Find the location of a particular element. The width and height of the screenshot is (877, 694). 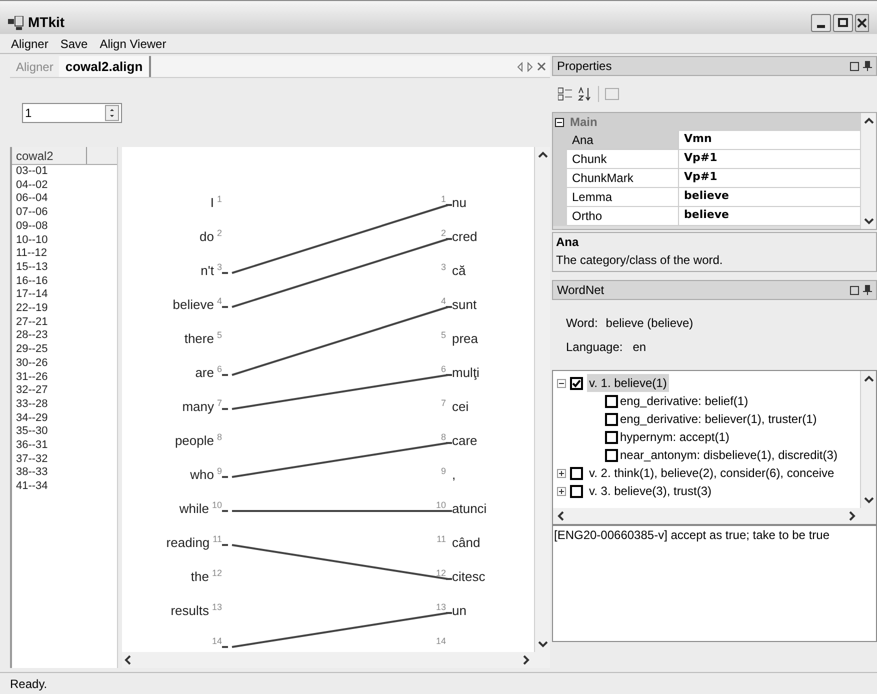

source-word: who is located at coordinates (202, 474).